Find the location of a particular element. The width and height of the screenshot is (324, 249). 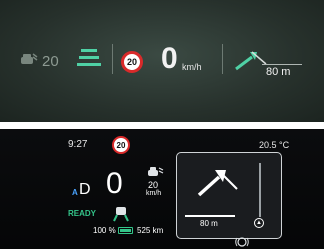

speedometer: 0 is located at coordinates (114, 183).